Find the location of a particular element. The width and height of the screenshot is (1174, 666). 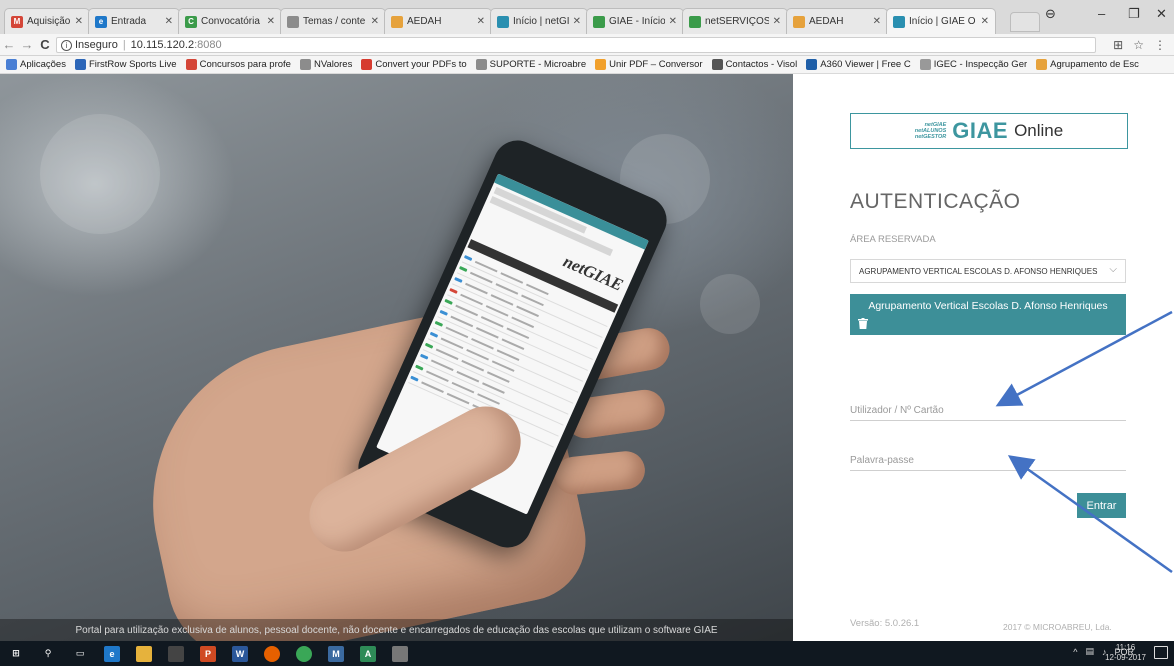

bookmark-item: Concursos para profe is located at coordinates (238, 64).